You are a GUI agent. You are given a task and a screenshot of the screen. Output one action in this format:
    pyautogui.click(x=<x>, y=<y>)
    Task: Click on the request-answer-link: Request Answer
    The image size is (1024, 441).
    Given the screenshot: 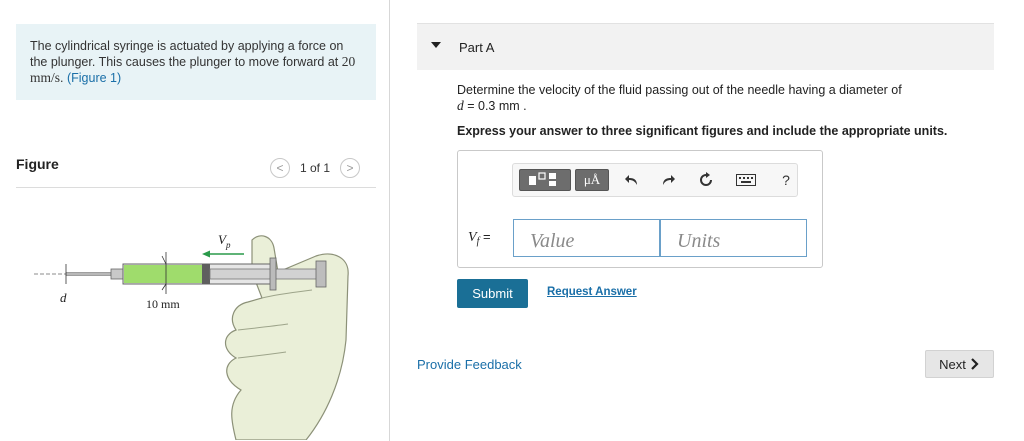 What is the action you would take?
    pyautogui.click(x=592, y=292)
    